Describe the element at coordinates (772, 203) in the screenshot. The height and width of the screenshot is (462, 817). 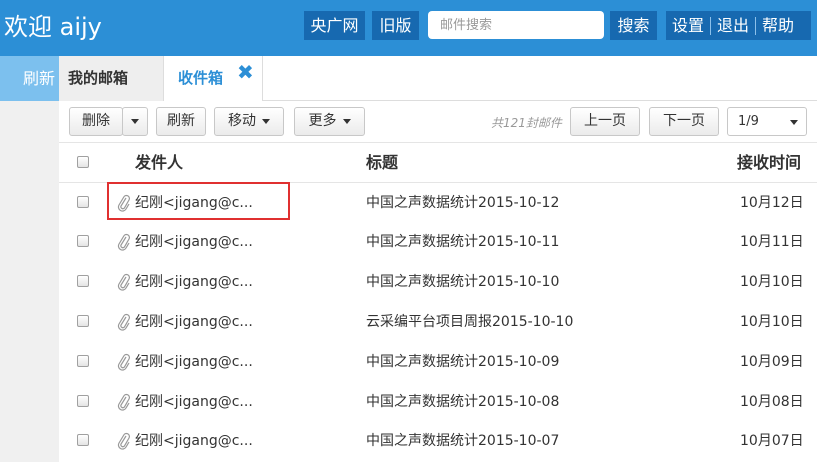
I see `row-date: 10月12日` at that location.